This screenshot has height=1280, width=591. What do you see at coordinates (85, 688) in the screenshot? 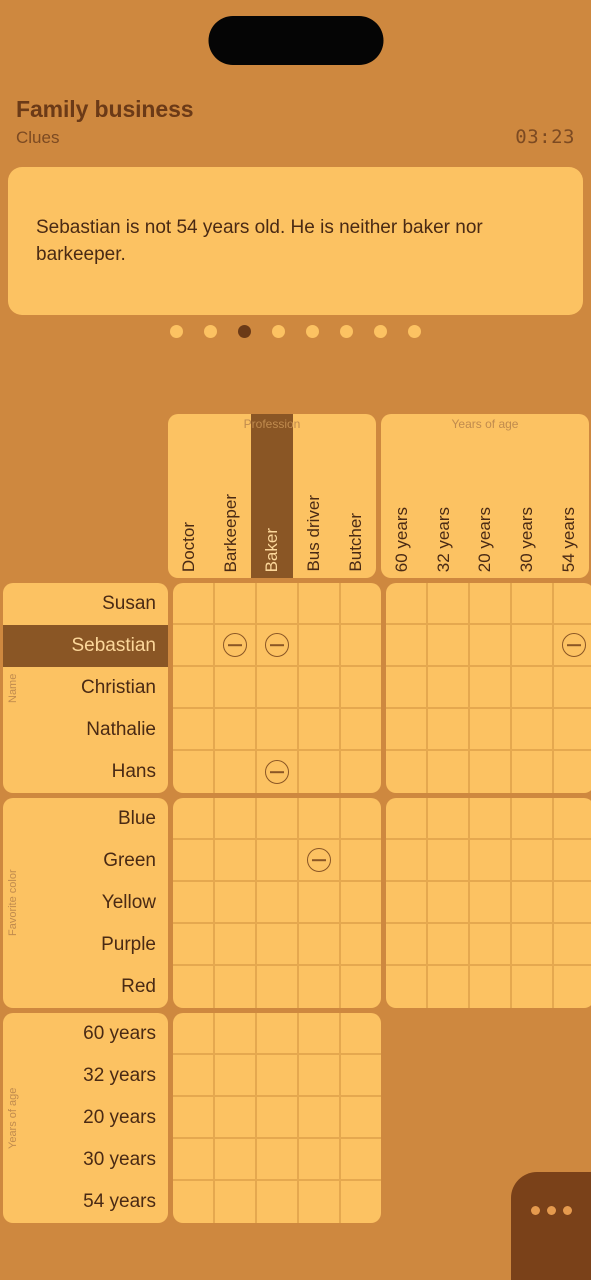
I see `row-header-christian: Christian` at bounding box center [85, 688].